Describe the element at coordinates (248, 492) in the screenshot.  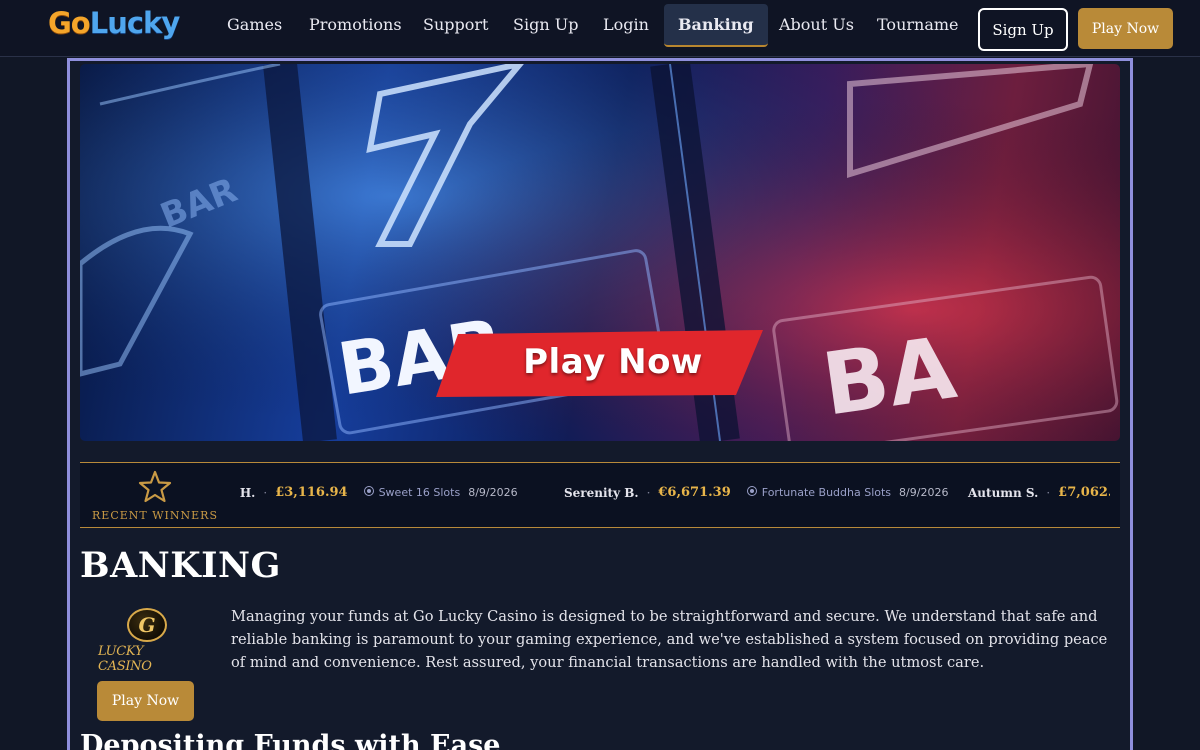
I see `winner-name: Ane H.` at that location.